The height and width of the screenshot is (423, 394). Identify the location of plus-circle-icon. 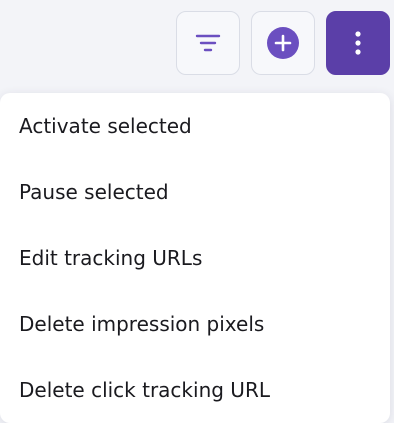
(283, 43).